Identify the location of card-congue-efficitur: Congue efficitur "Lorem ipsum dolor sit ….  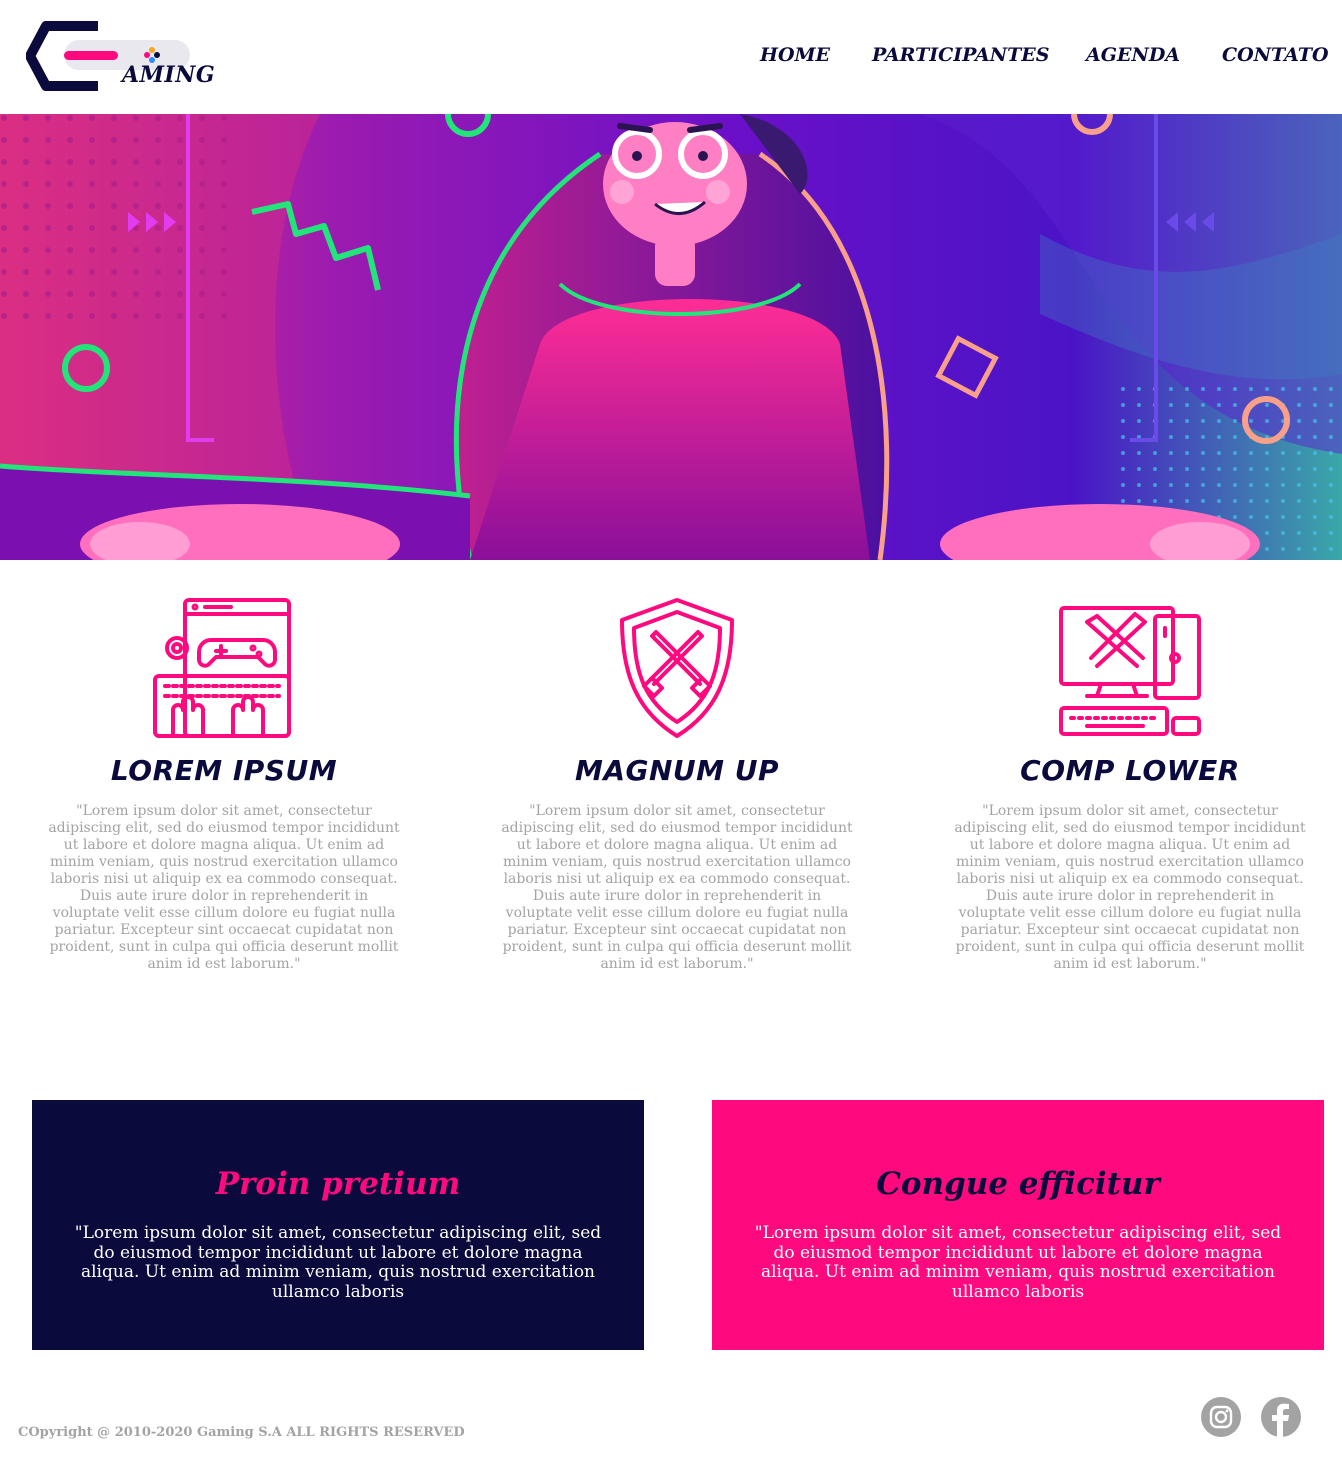
(1018, 1225).